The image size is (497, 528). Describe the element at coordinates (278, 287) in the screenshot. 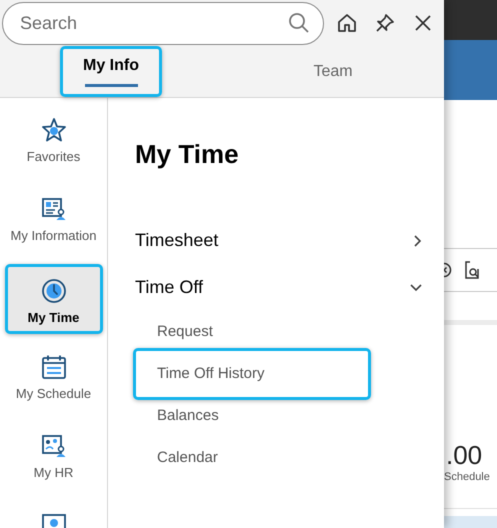

I see `menu-item: Time Off` at that location.